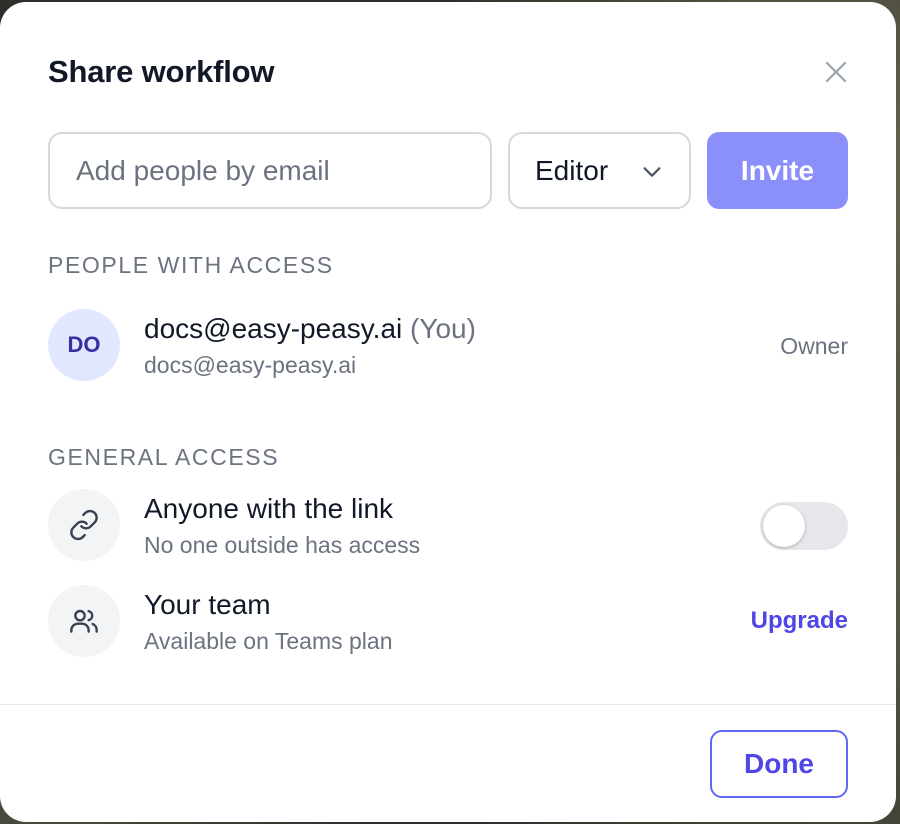 Image resolution: width=900 pixels, height=824 pixels. What do you see at coordinates (250, 365) in the screenshot?
I see `person-email: docs@easy-peasy.ai` at bounding box center [250, 365].